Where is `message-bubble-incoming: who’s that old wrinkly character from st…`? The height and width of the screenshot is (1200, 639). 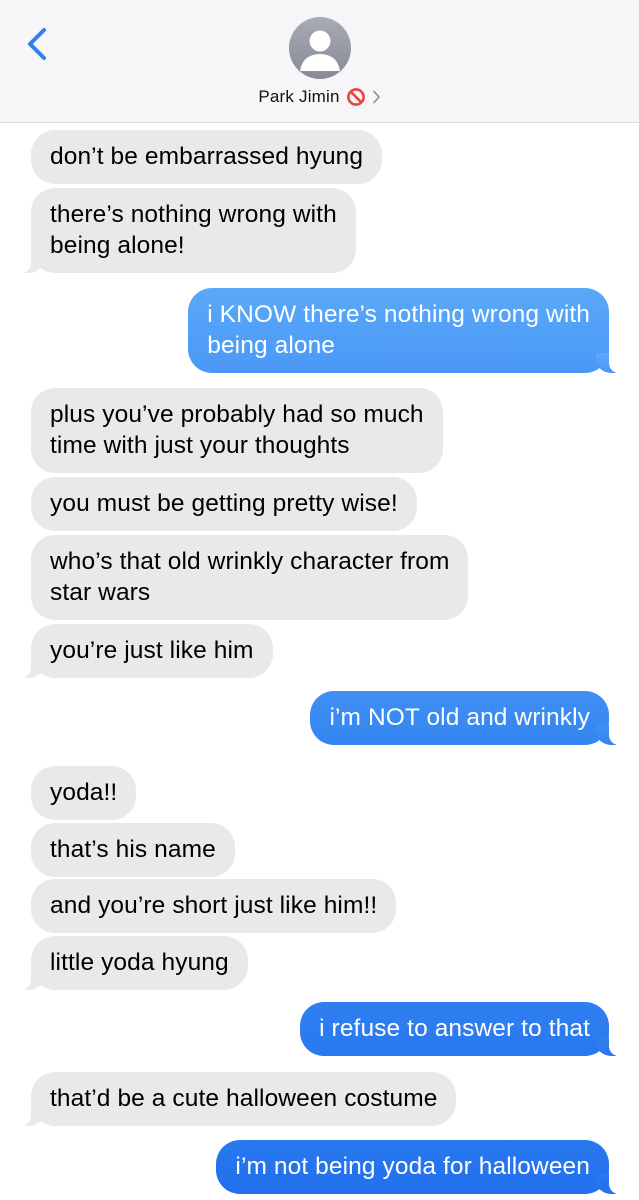
message-bubble-incoming: who’s that old wrinkly character from st… is located at coordinates (250, 577).